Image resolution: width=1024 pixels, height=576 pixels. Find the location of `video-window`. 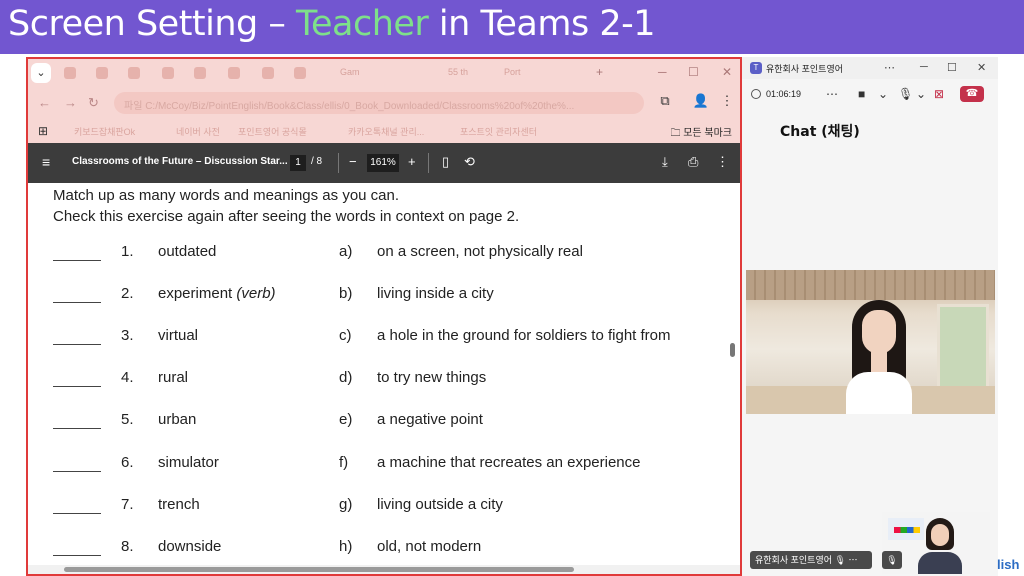

video-window is located at coordinates (963, 348).